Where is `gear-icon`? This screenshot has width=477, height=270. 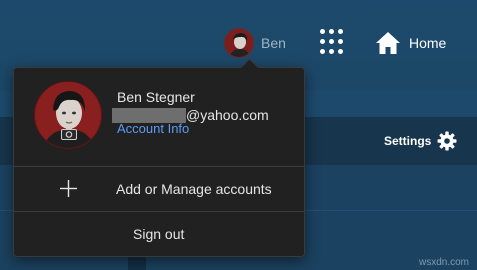
gear-icon is located at coordinates (447, 141).